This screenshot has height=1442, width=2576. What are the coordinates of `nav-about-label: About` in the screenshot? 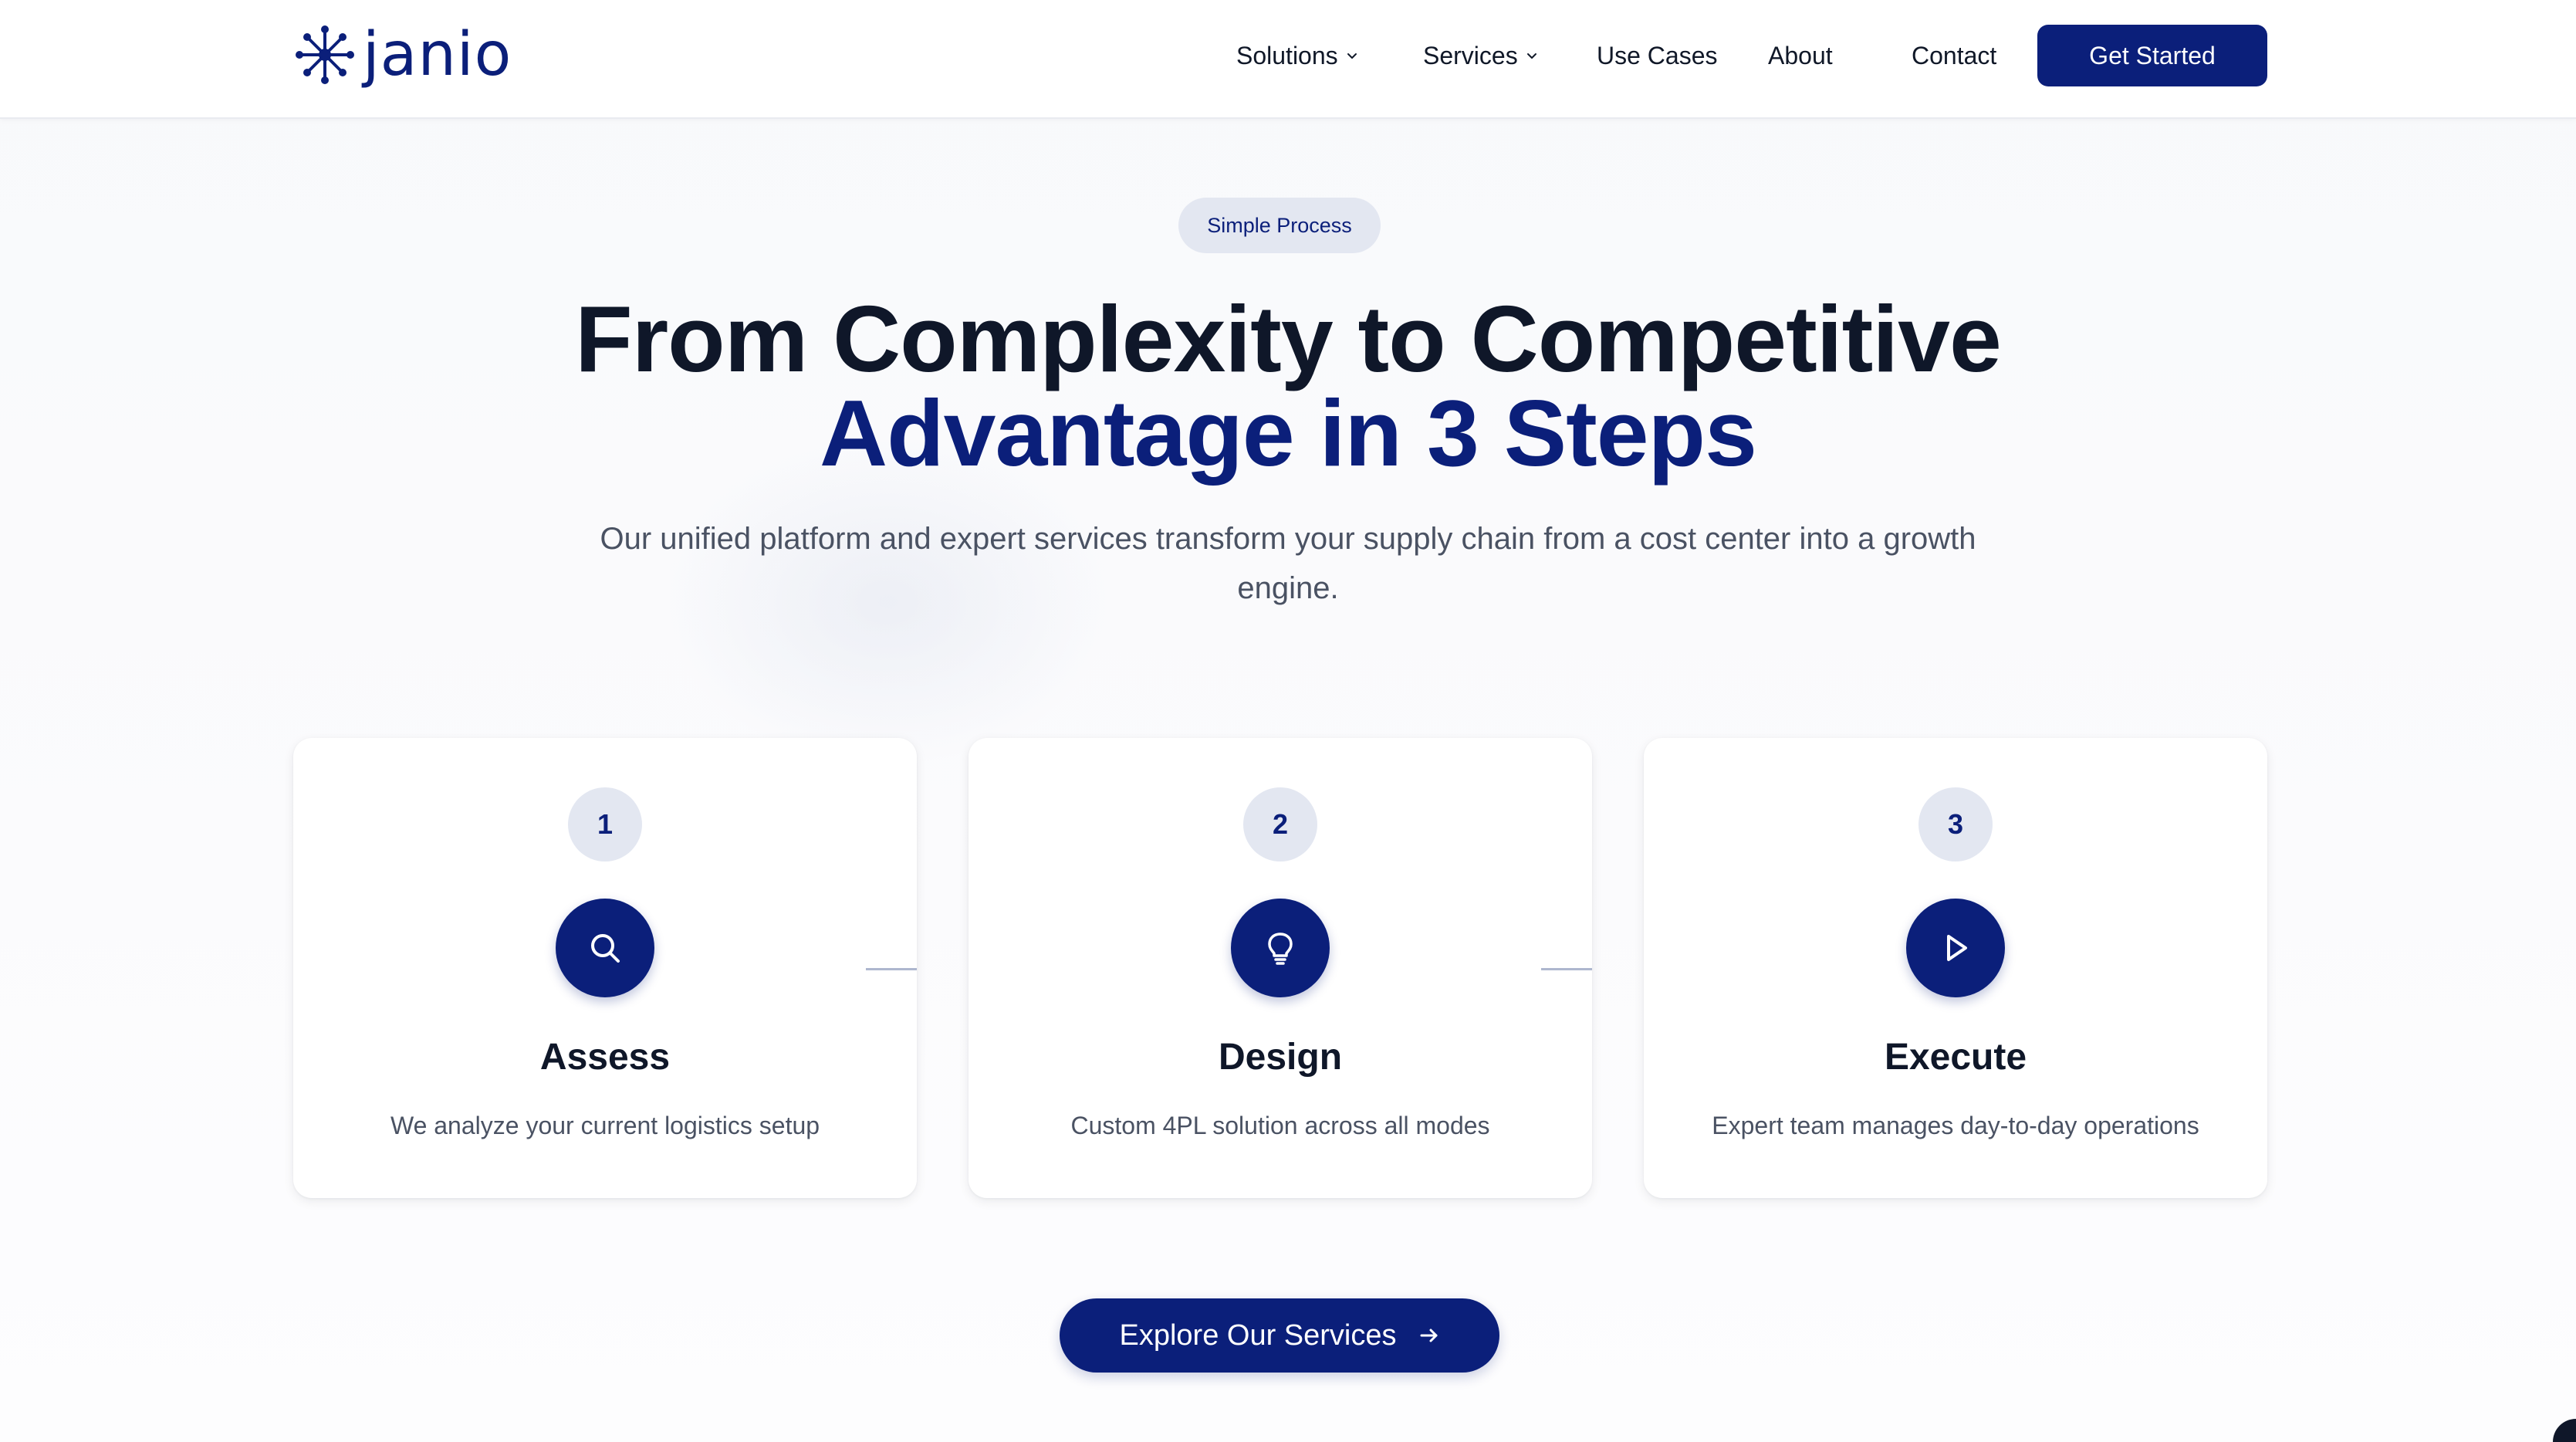 It's located at (1800, 56).